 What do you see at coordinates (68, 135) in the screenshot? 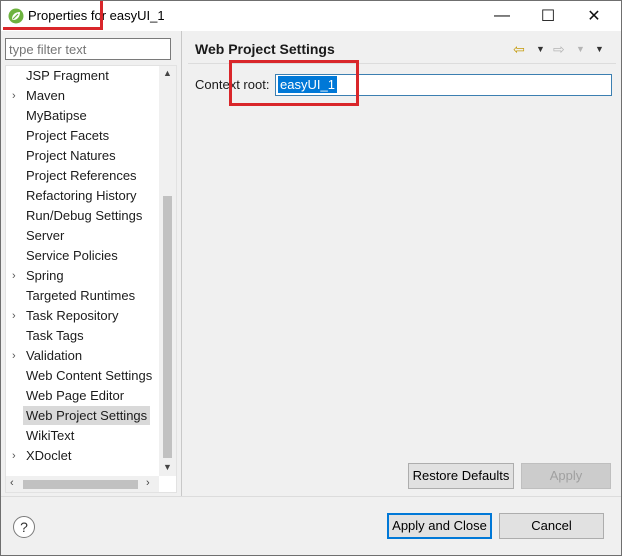
I see `tree-item-label: Project Facets` at bounding box center [68, 135].